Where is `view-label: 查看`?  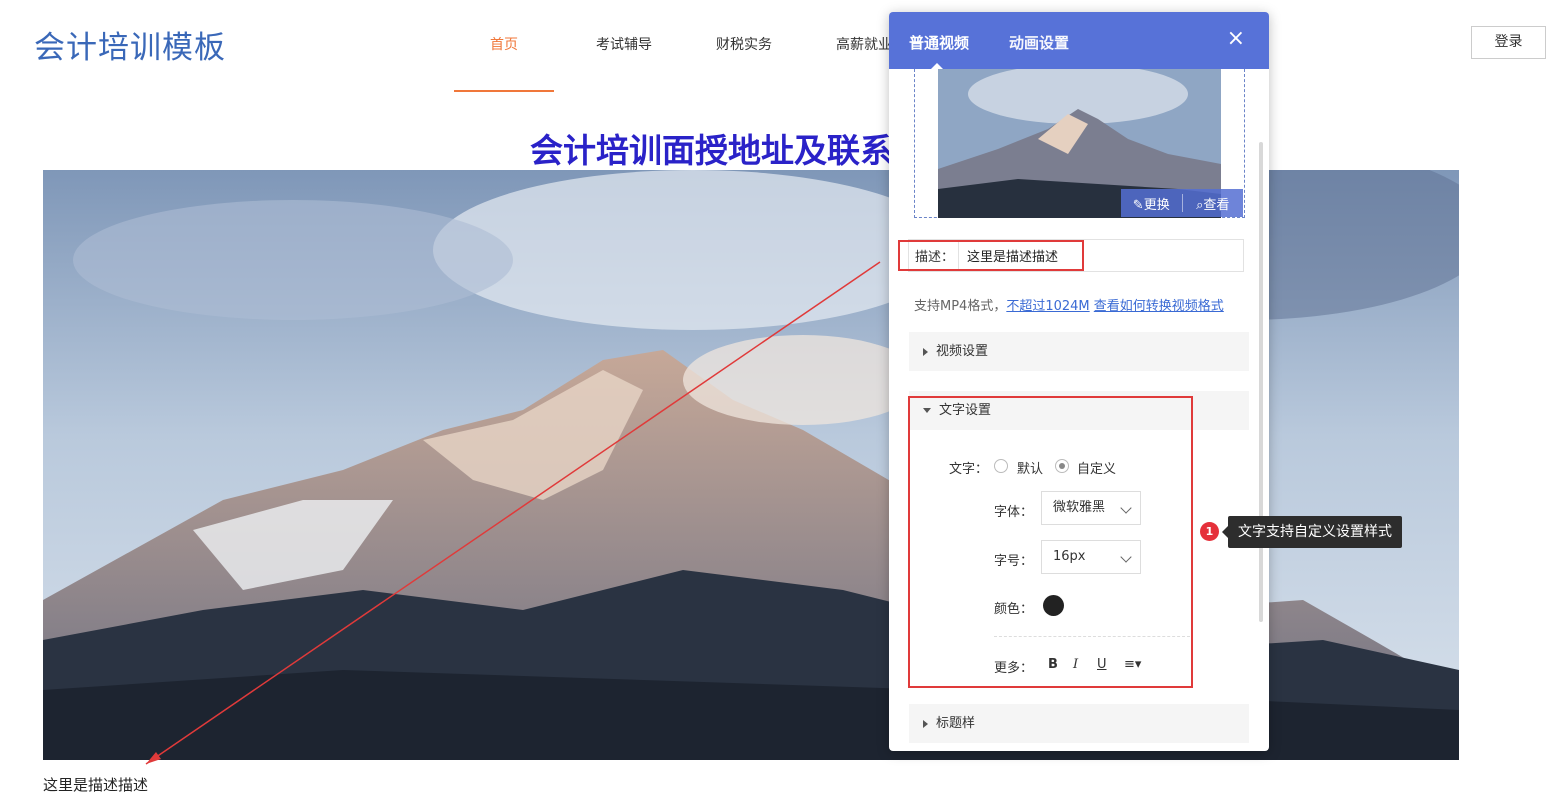 view-label: 查看 is located at coordinates (1216, 205).